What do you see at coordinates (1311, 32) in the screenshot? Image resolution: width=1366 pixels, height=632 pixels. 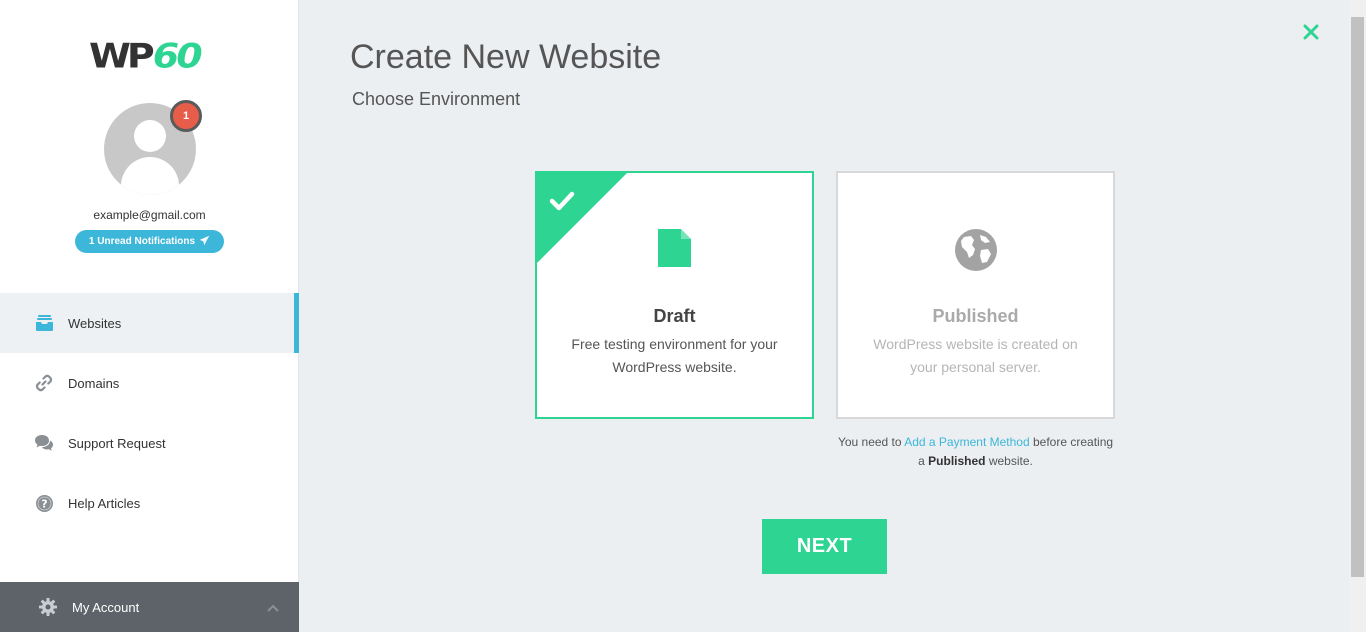 I see `close-icon` at bounding box center [1311, 32].